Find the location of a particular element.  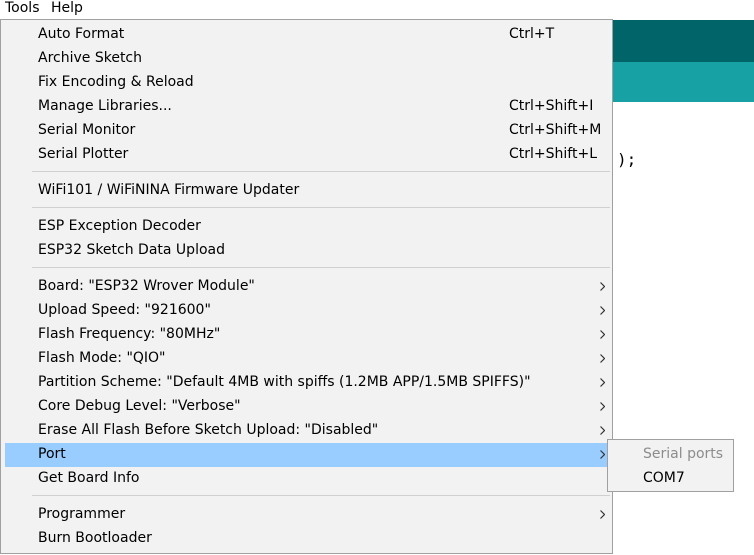

menu-item-serial-monitor: Serial Monitor Ctrl+Shift+M is located at coordinates (307, 131).